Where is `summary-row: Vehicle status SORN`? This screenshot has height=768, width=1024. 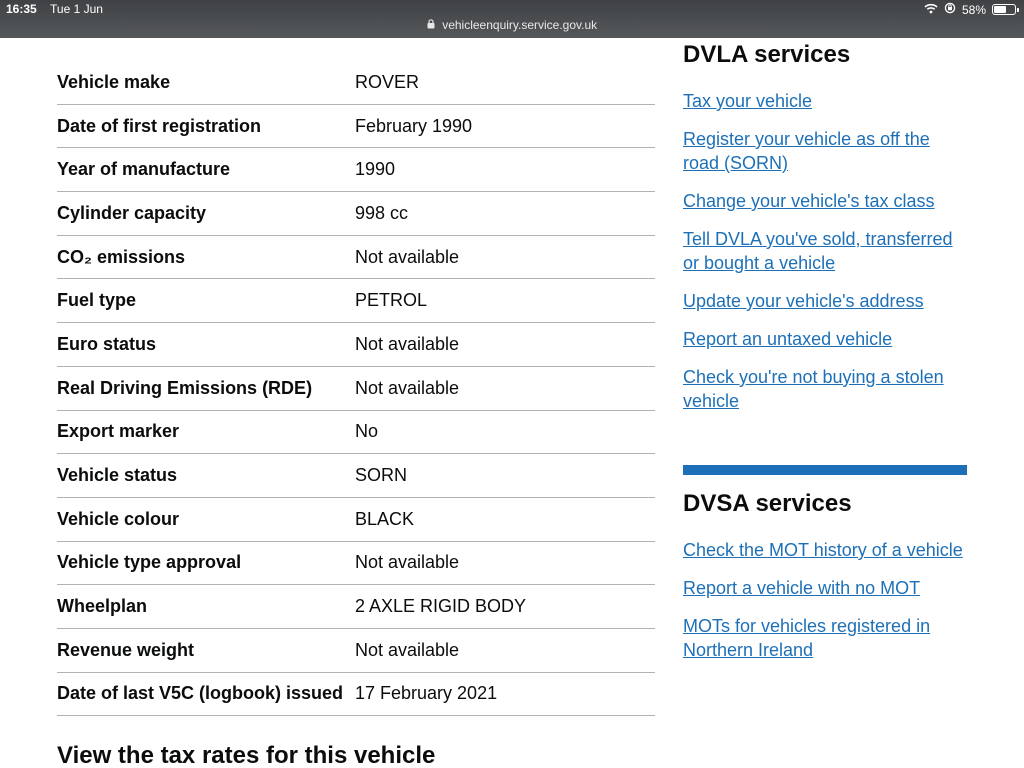 summary-row: Vehicle status SORN is located at coordinates (356, 476).